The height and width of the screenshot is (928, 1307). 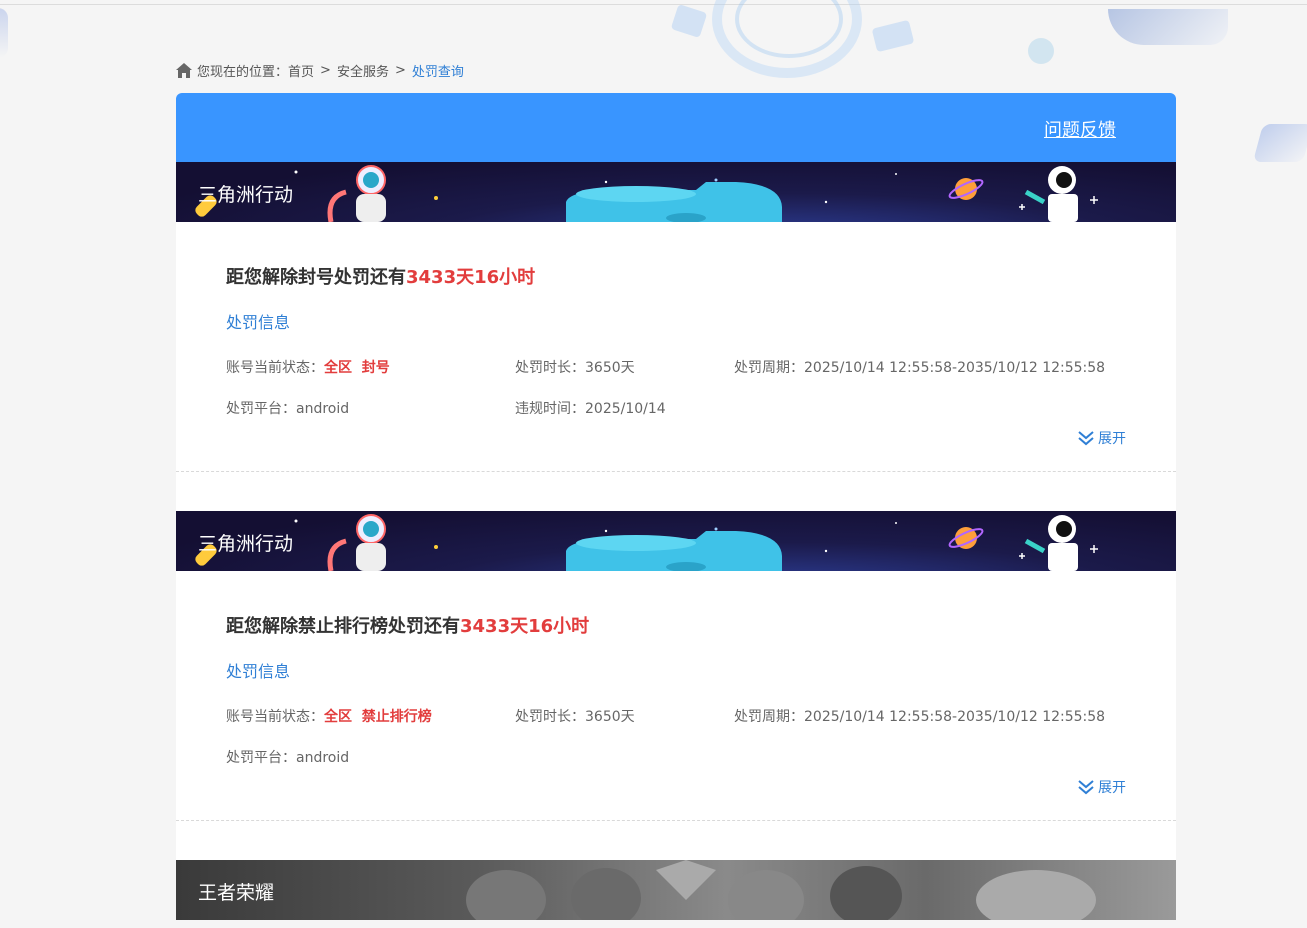 What do you see at coordinates (438, 70) in the screenshot?
I see `breadcrumb-current: 处罚查询` at bounding box center [438, 70].